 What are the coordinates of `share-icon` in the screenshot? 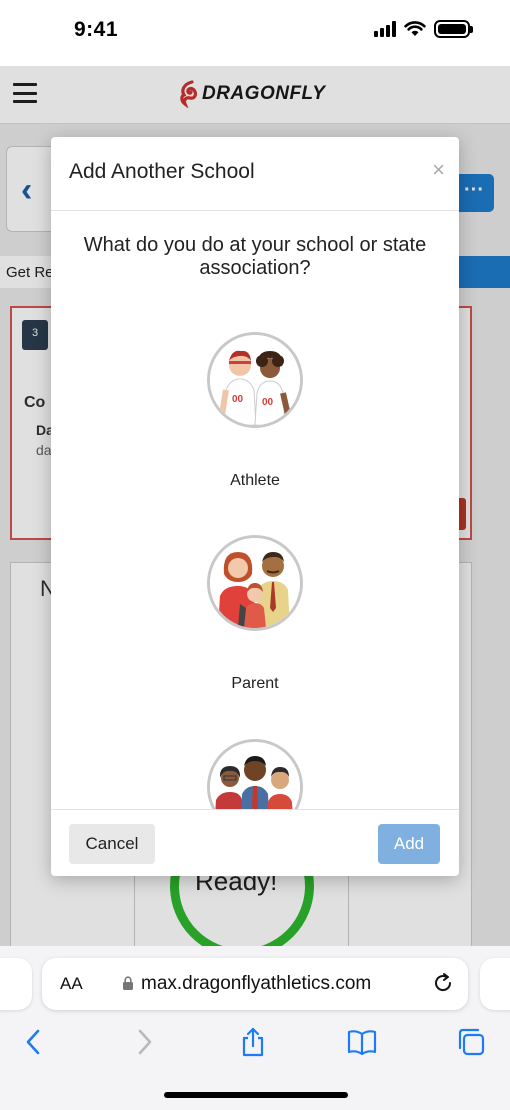 It's located at (253, 1042).